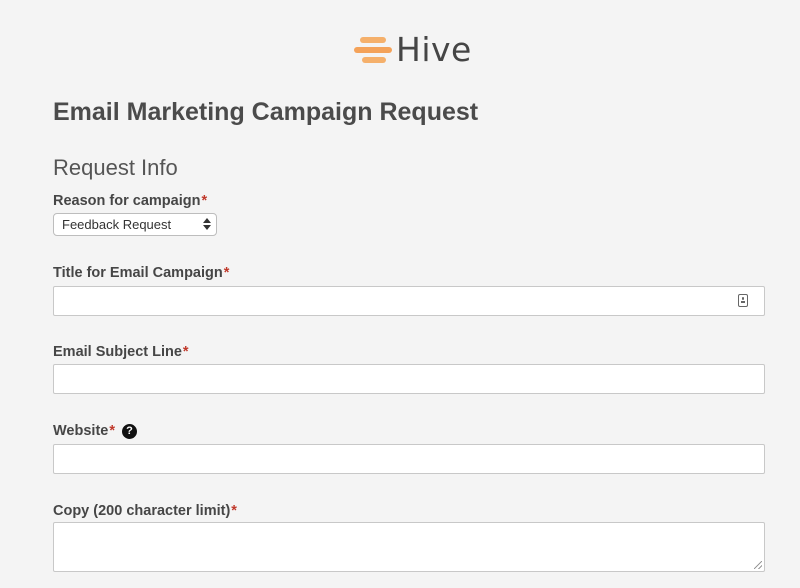 This screenshot has height=588, width=800. I want to click on hive-logo: Hive, so click(413, 50).